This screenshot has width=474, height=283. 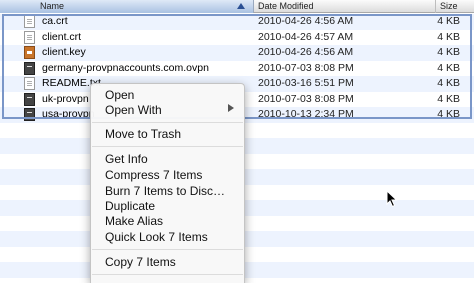 I want to click on file-name: client.key, so click(x=64, y=52).